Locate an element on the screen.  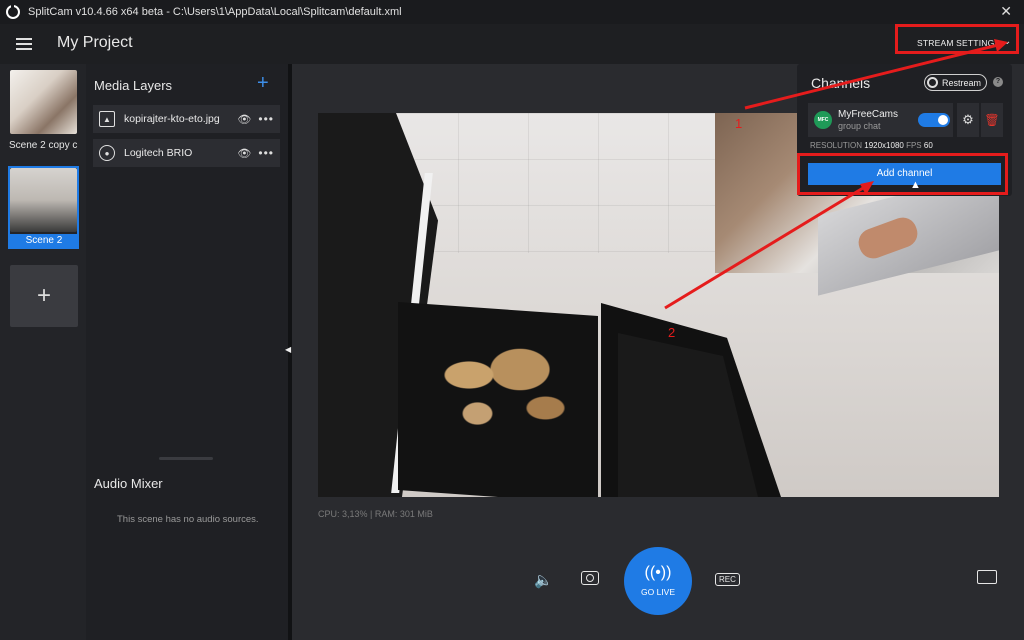
channel-delete-trash-icon: 🗑 is located at coordinates (992, 120).